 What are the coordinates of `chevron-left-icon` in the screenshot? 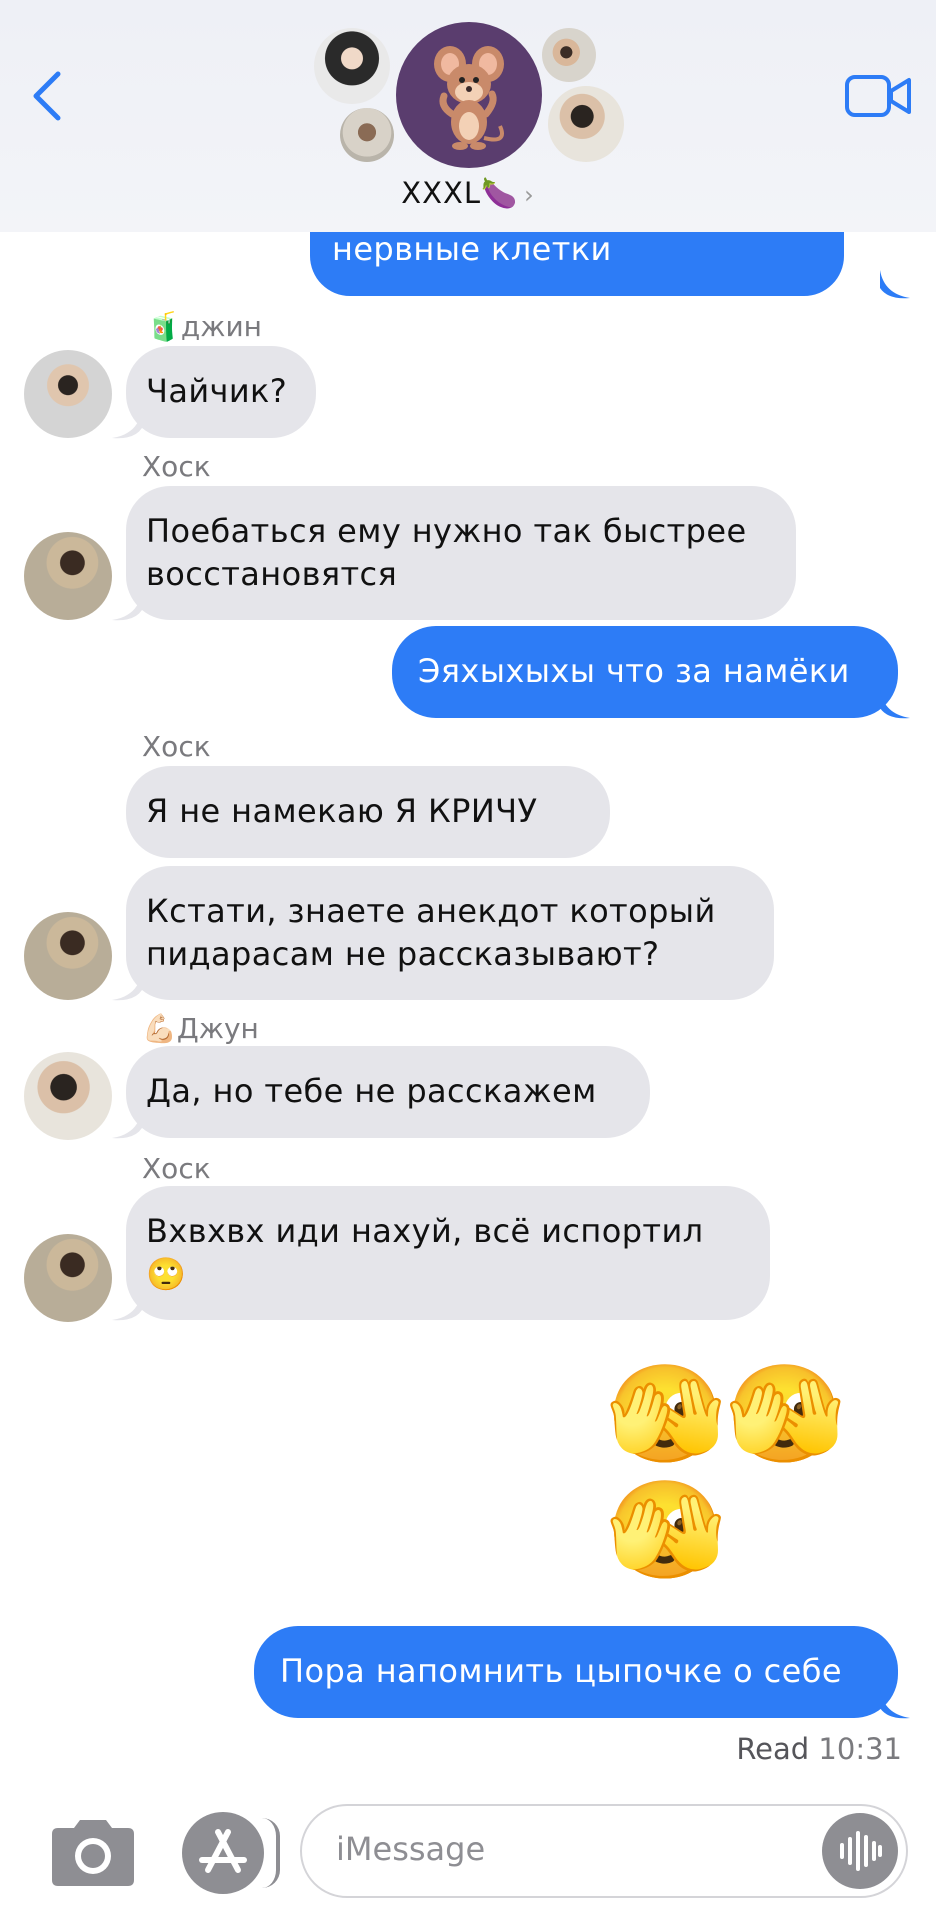 It's located at (48, 96).